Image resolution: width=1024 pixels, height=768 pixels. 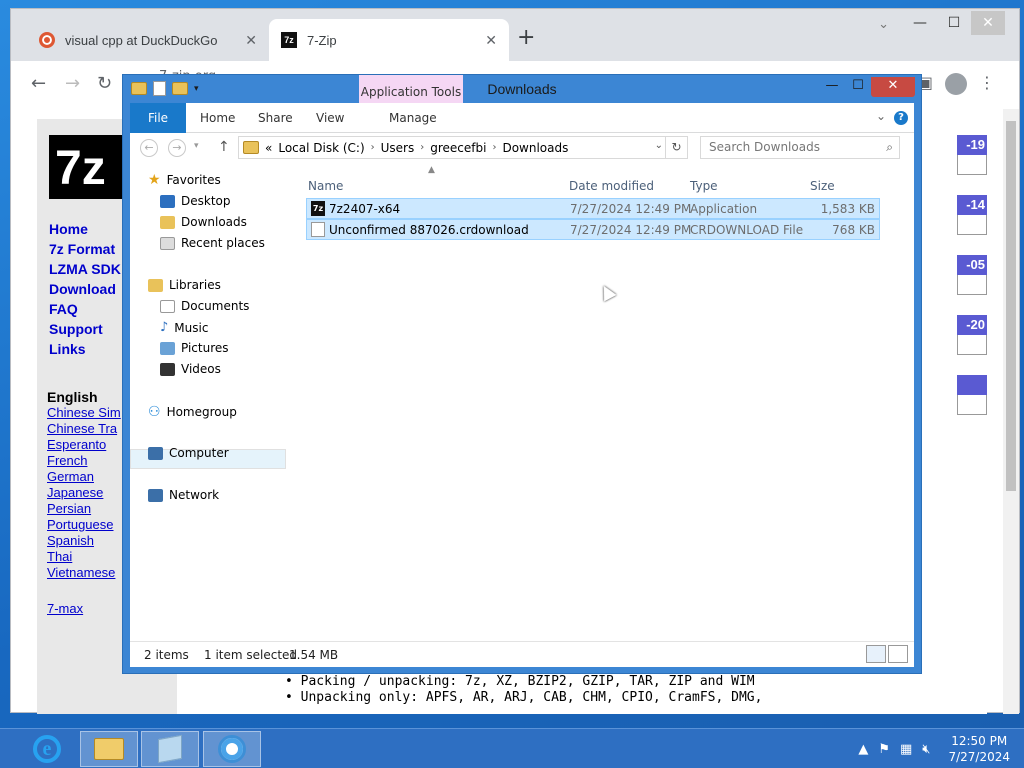 I want to click on new-tab-button: +, so click(x=526, y=37).